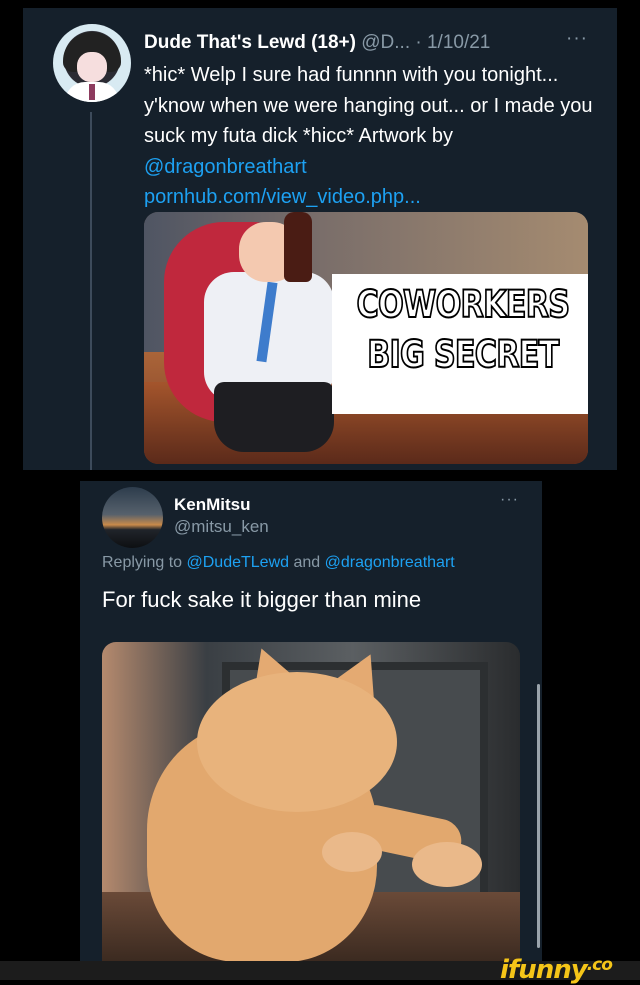 This screenshot has width=640, height=985. I want to click on replying-and: and, so click(307, 562).